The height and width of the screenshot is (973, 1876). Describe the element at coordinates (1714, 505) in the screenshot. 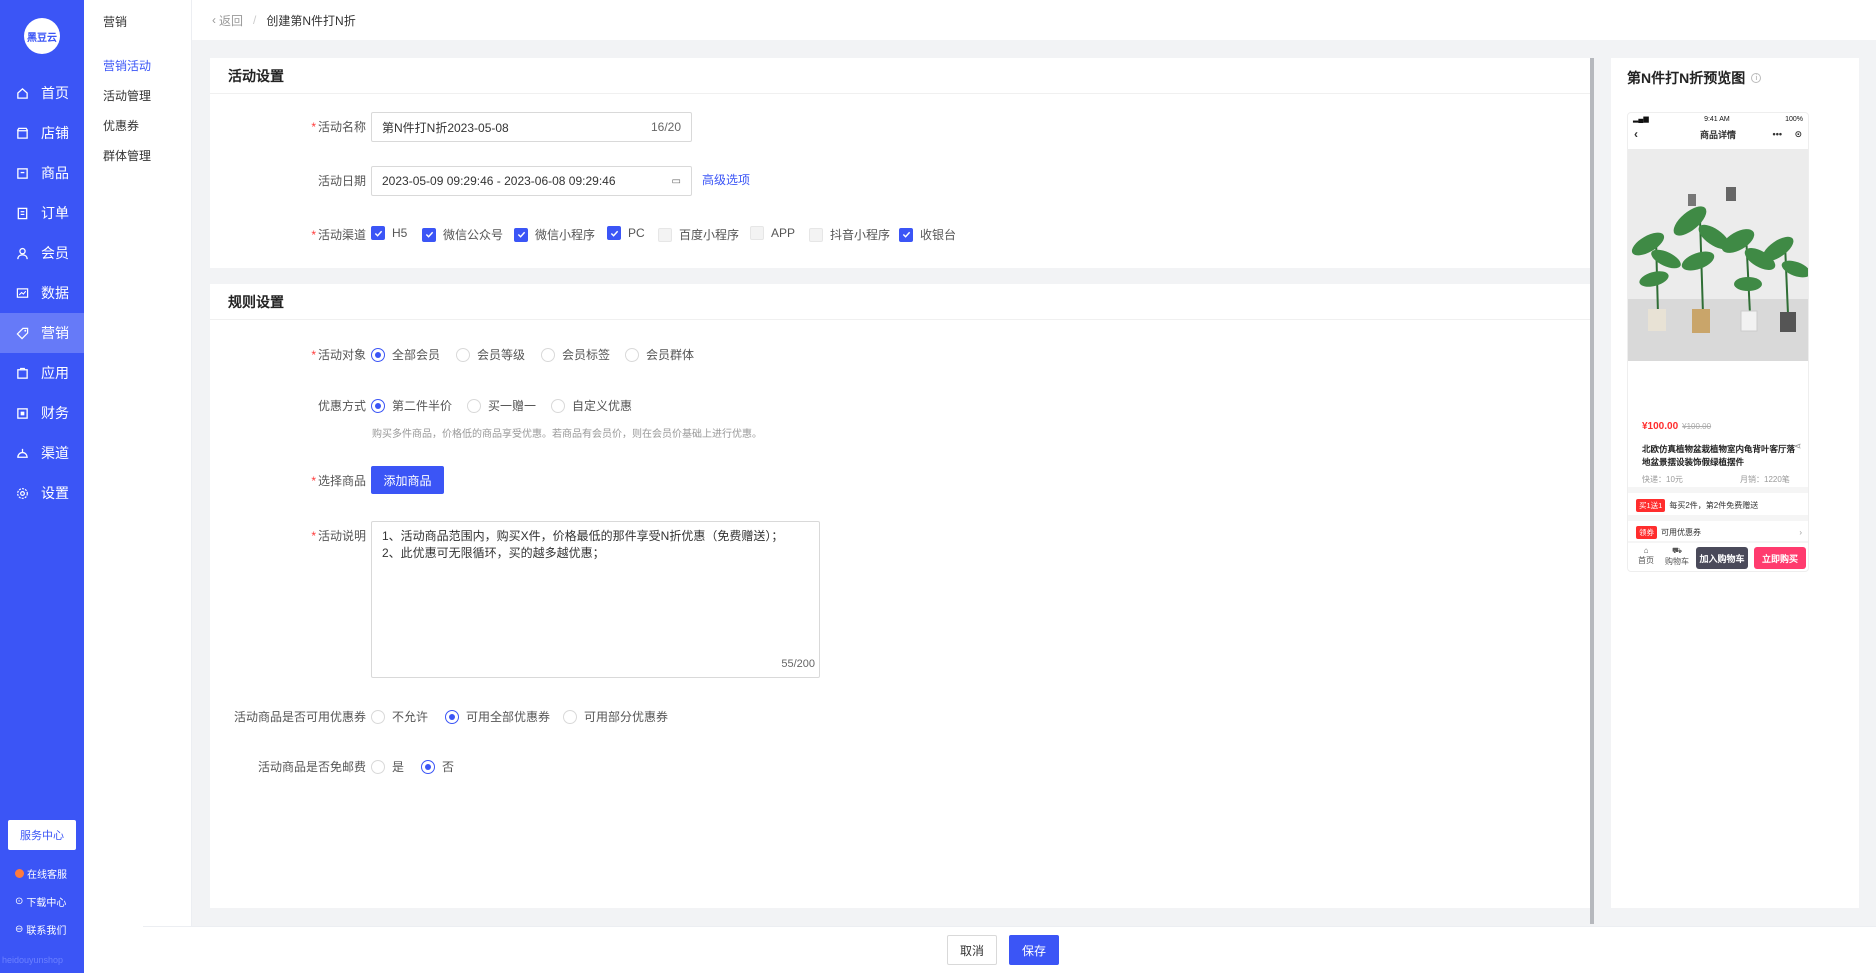

I see `promotion-text: 每买2件，第2件免费赠送` at that location.